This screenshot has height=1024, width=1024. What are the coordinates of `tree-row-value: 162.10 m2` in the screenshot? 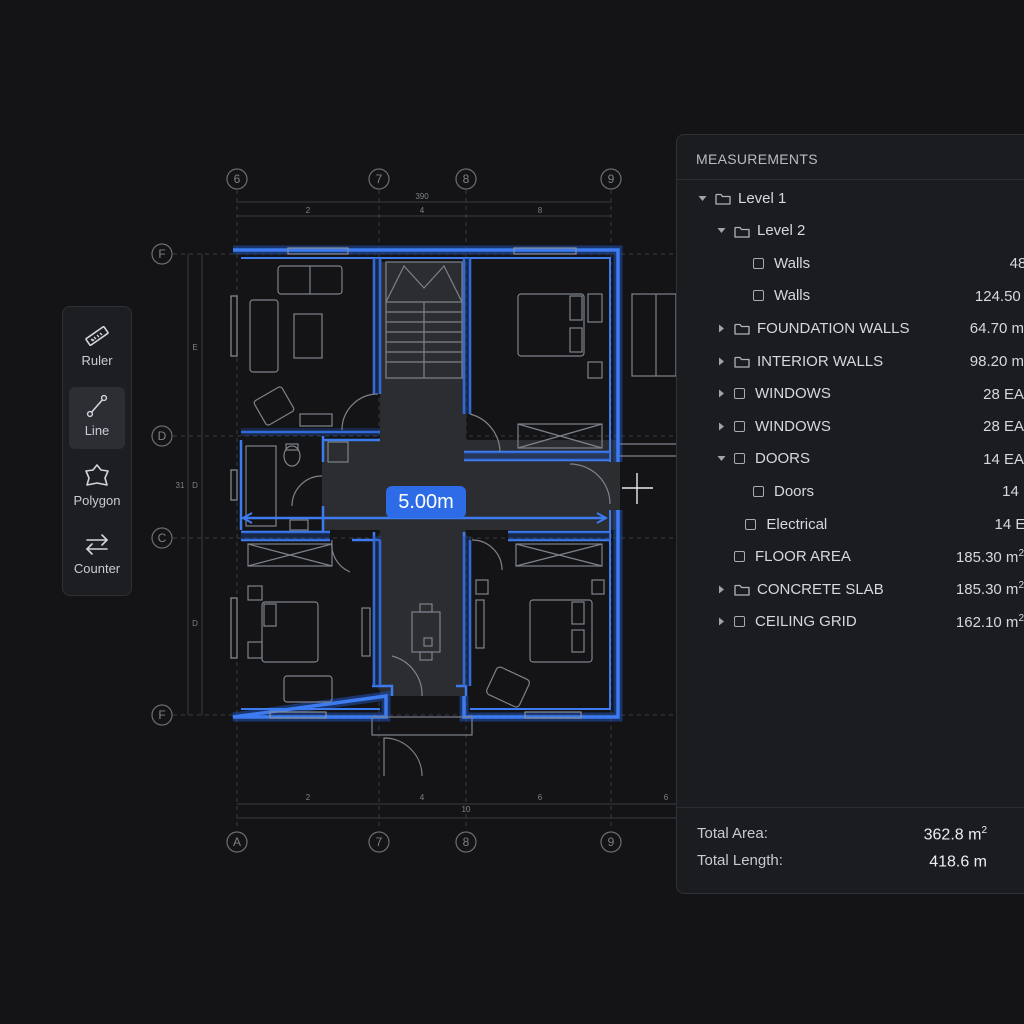 It's located at (989, 621).